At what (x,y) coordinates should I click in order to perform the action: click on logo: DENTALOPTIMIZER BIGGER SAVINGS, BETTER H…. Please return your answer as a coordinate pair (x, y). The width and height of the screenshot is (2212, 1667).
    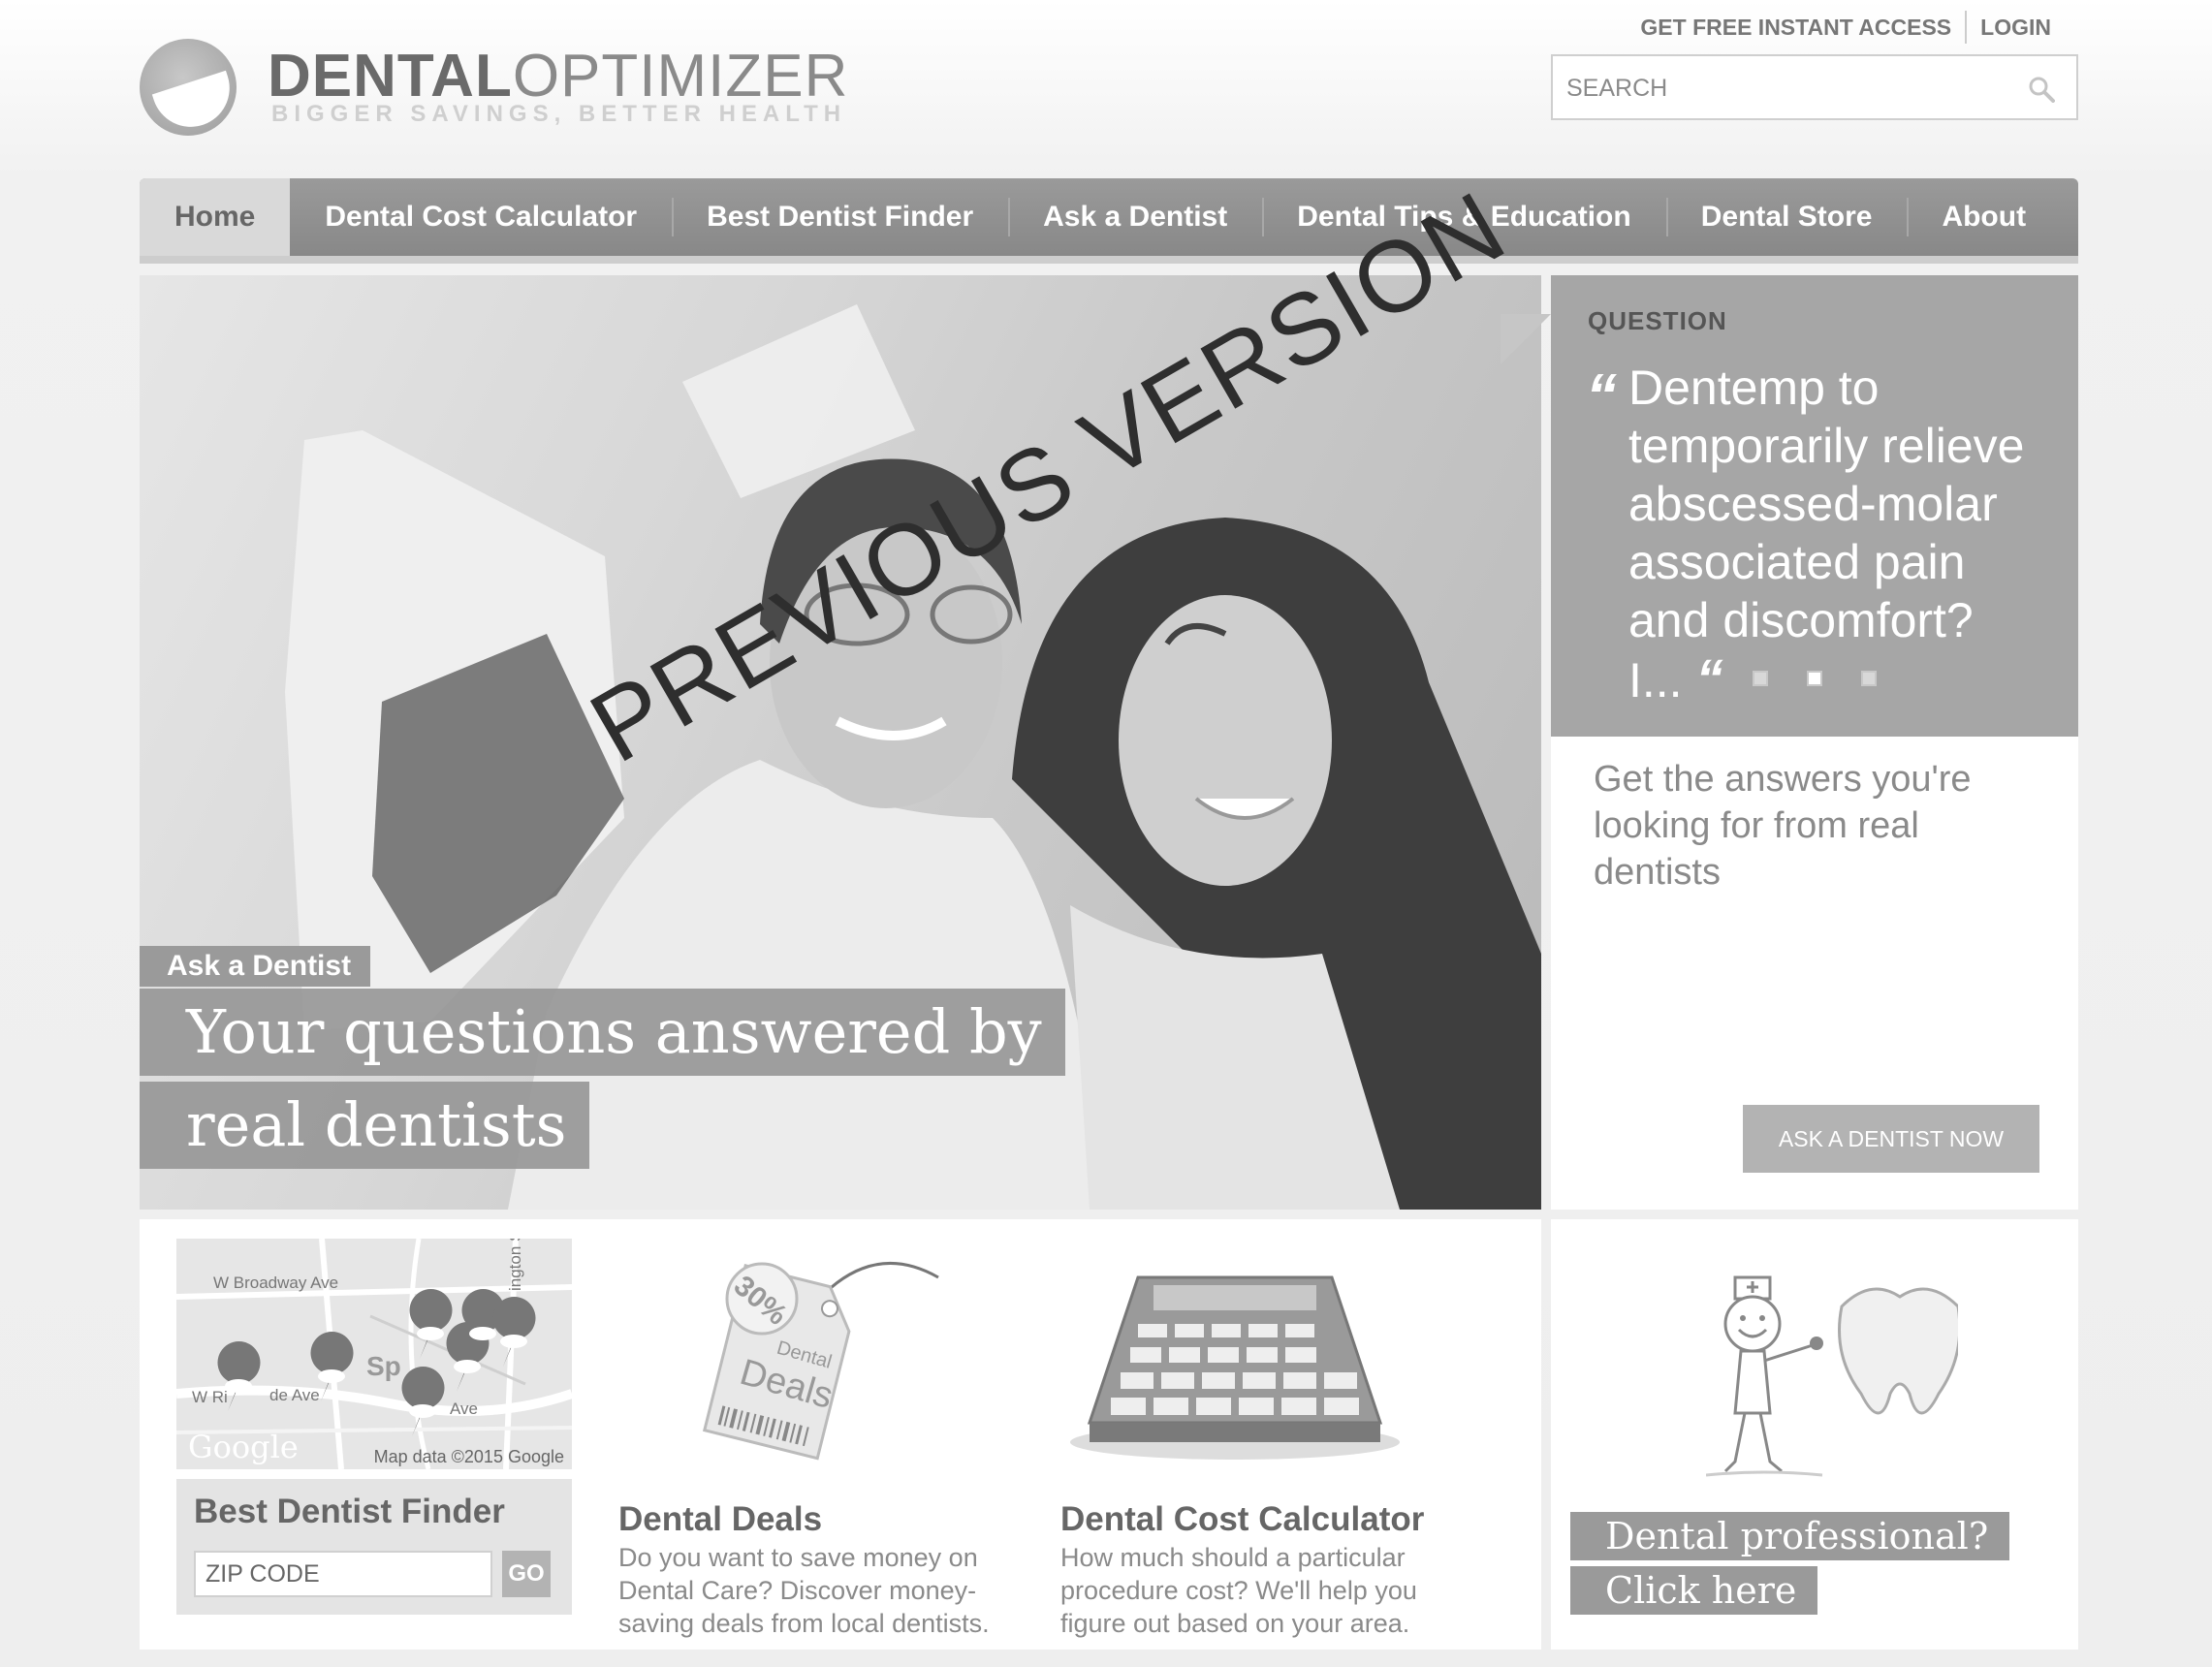
    Looking at the image, I should click on (493, 90).